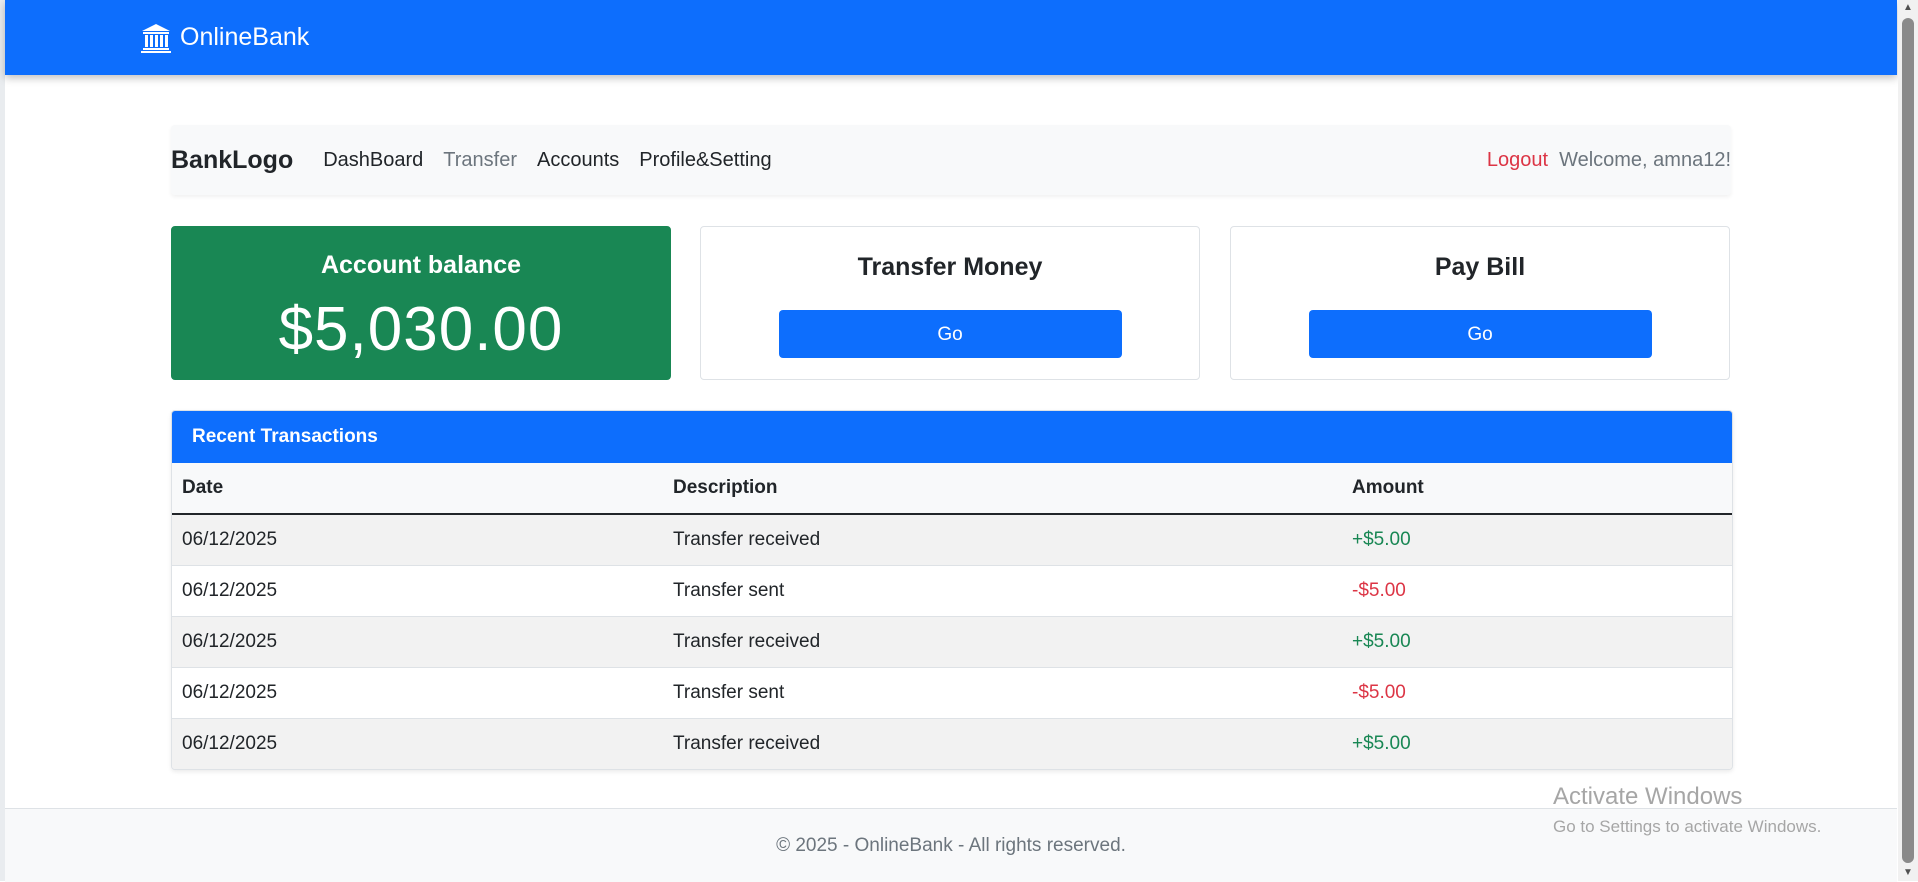 The height and width of the screenshot is (882, 1918). What do you see at coordinates (950, 267) in the screenshot?
I see `transfer-money-title: Transfer Money` at bounding box center [950, 267].